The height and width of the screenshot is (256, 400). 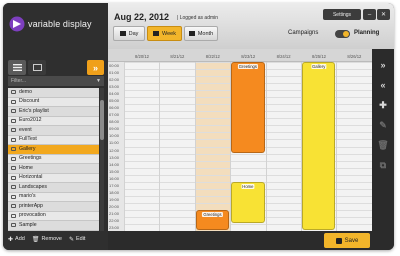 I want to click on day-header: 8/20/12, so click(x=142, y=56).